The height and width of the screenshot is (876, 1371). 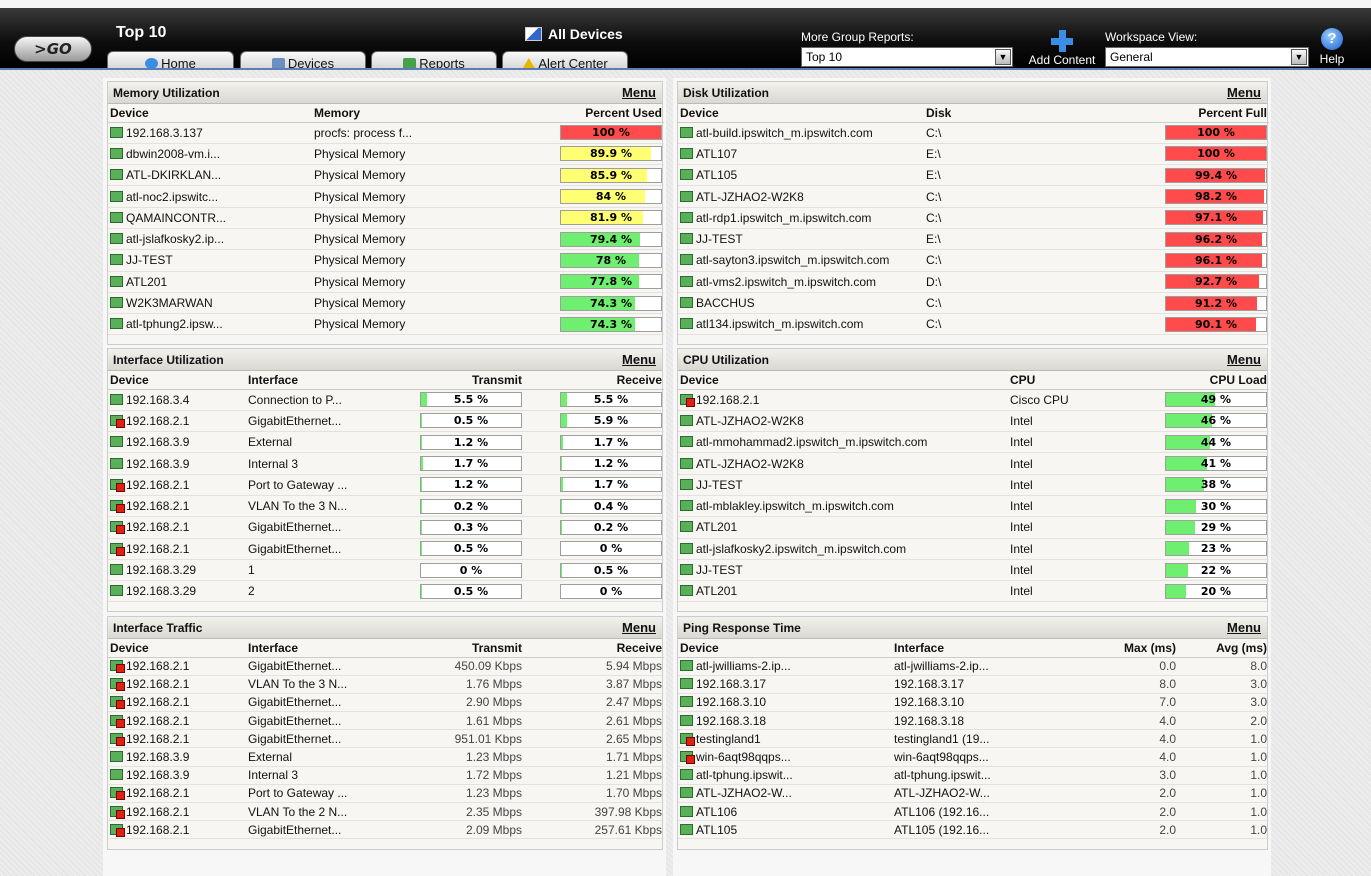 What do you see at coordinates (843, 570) in the screenshot?
I see `device-cell: JJ-TEST` at bounding box center [843, 570].